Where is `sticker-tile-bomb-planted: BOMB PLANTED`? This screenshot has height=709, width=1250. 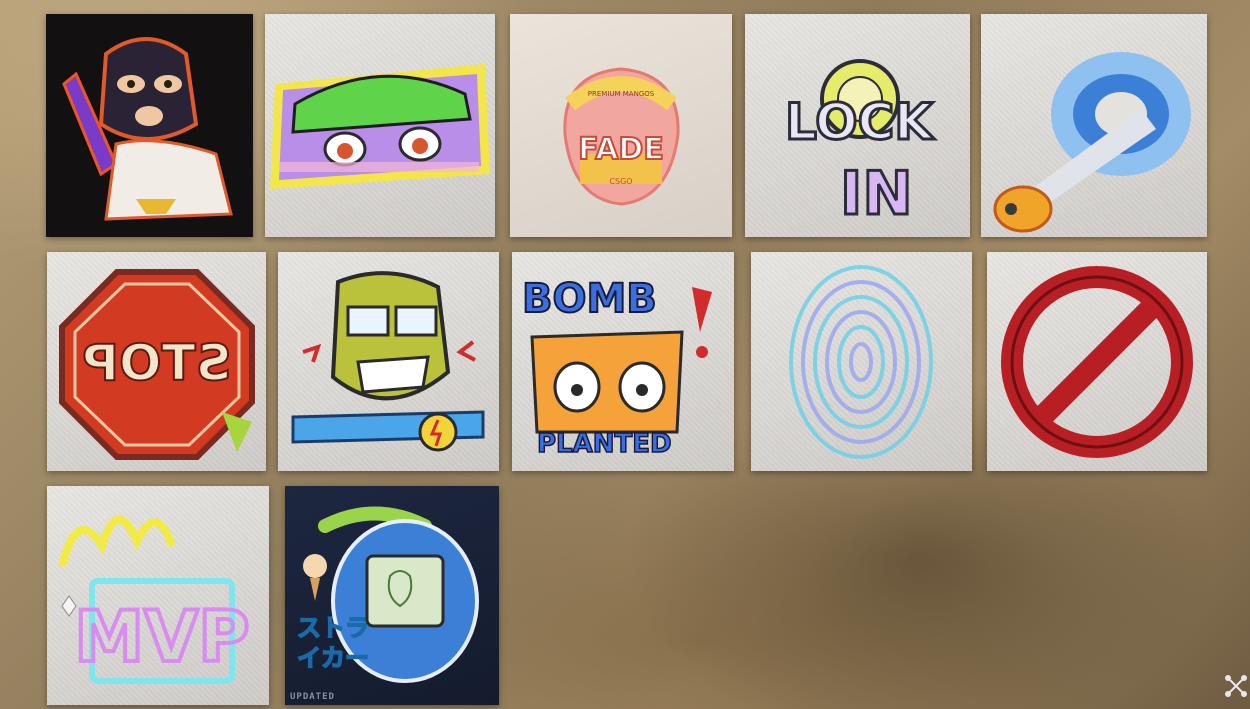 sticker-tile-bomb-planted: BOMB PLANTED is located at coordinates (623, 361).